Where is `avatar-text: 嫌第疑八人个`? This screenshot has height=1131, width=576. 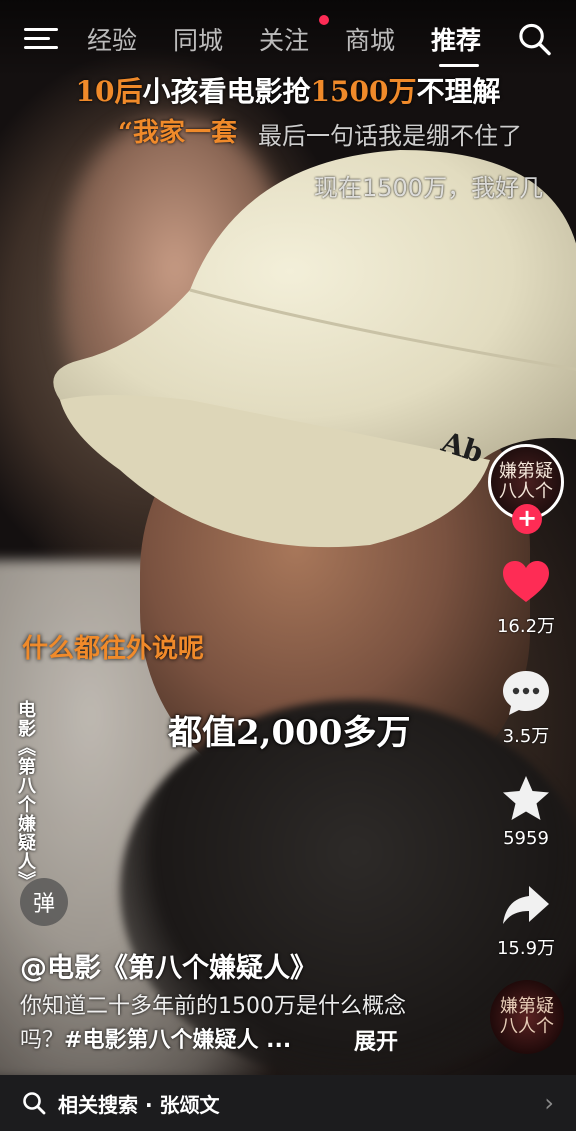 avatar-text: 嫌第疑八人个 is located at coordinates (526, 481).